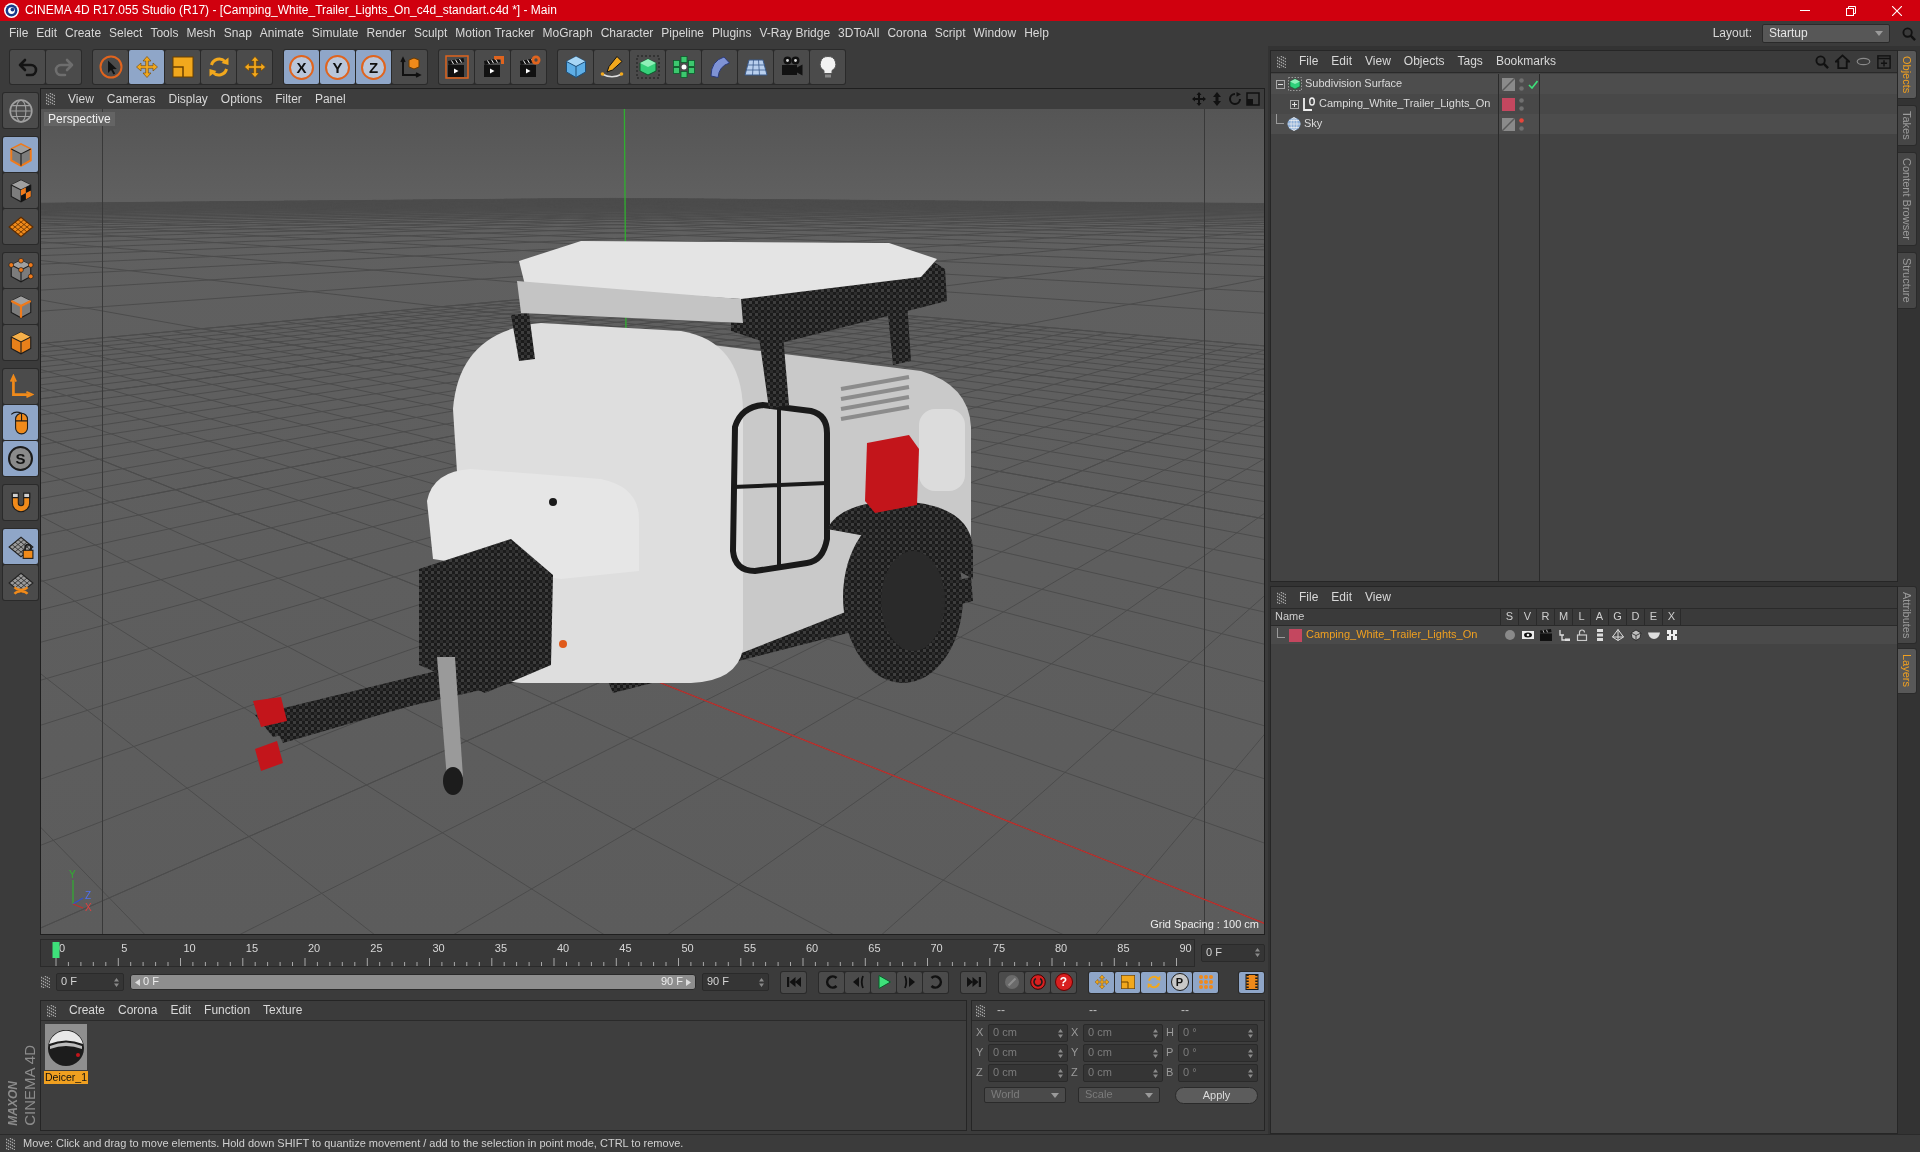 The height and width of the screenshot is (1152, 1920). I want to click on menu-item: Render, so click(386, 33).